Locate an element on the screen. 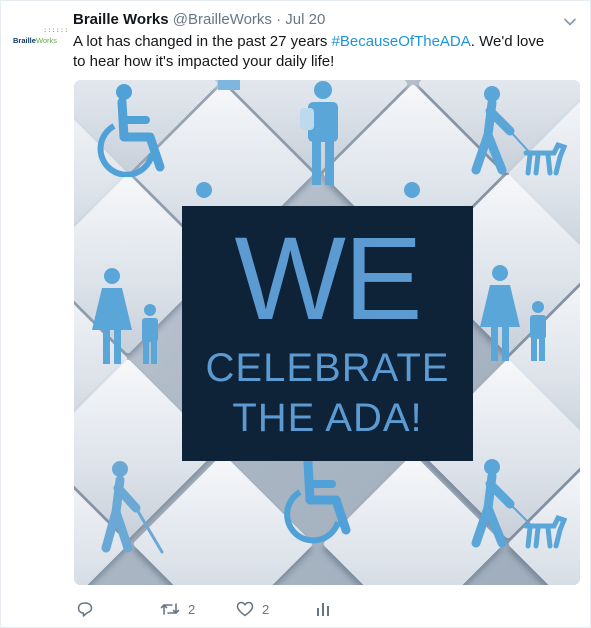 Image resolution: width=591 pixels, height=628 pixels. author-name: Braille Works is located at coordinates (121, 19).